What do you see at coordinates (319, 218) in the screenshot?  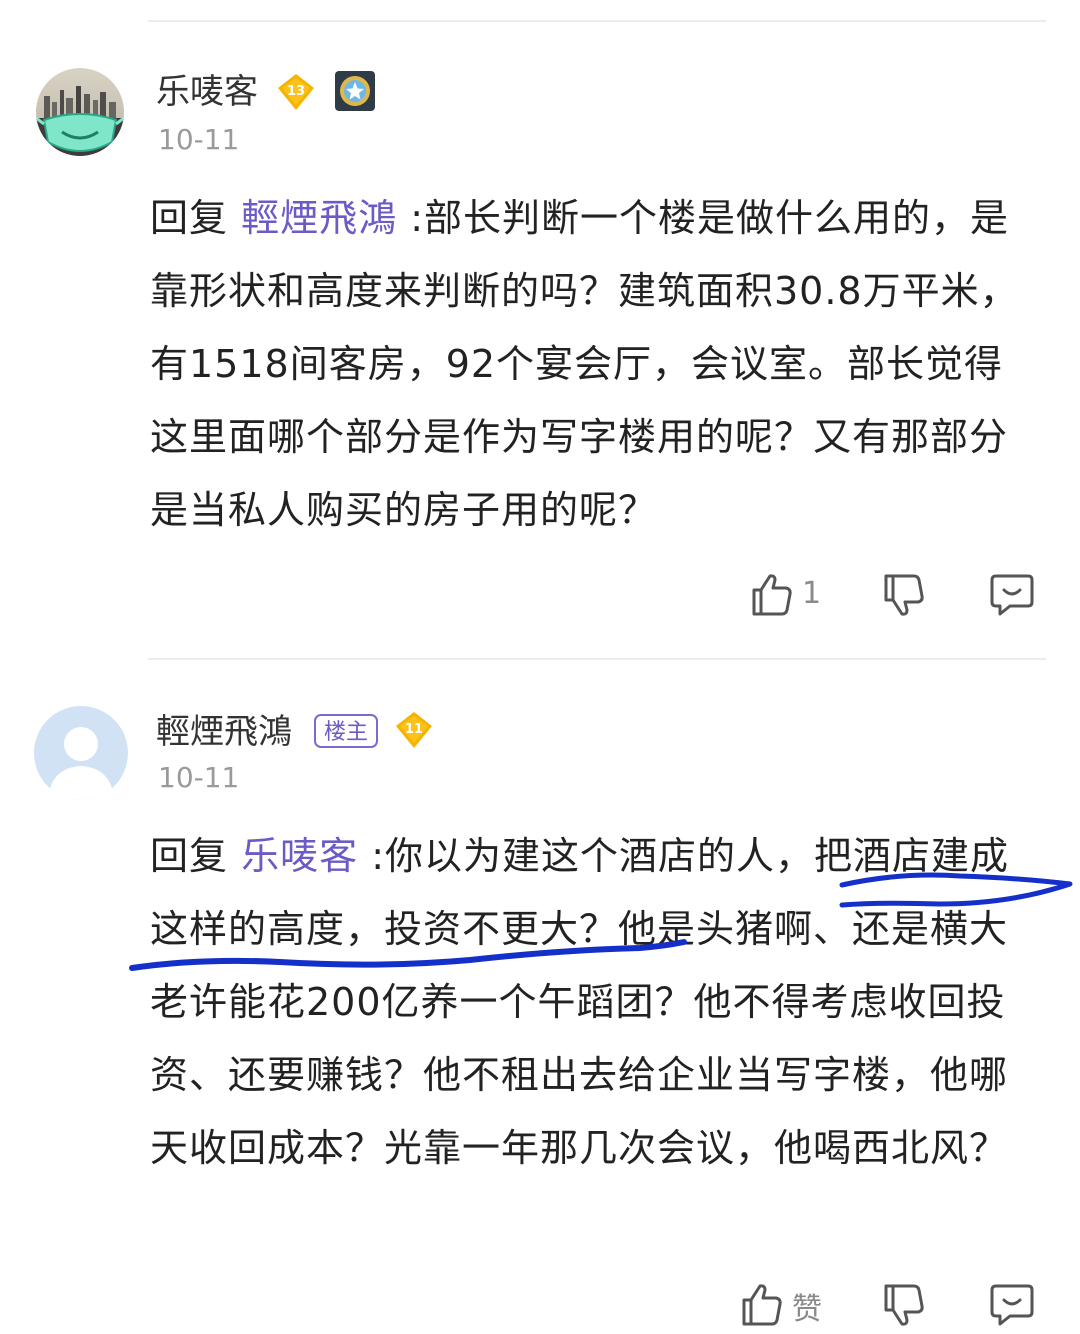 I see `mention-link: 輕煙飛鴻` at bounding box center [319, 218].